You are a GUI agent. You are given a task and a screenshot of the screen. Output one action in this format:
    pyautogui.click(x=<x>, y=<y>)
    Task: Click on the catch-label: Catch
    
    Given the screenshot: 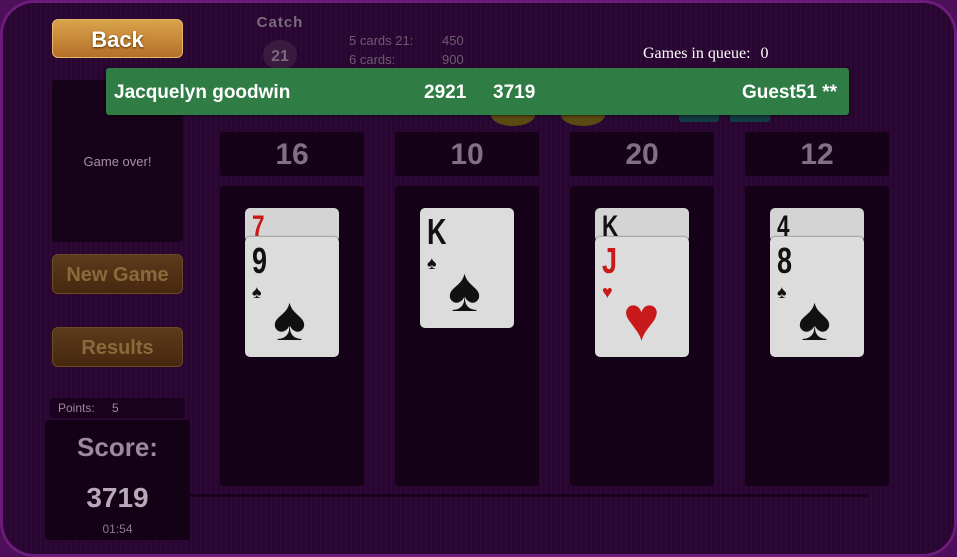 What is the action you would take?
    pyautogui.click(x=280, y=22)
    